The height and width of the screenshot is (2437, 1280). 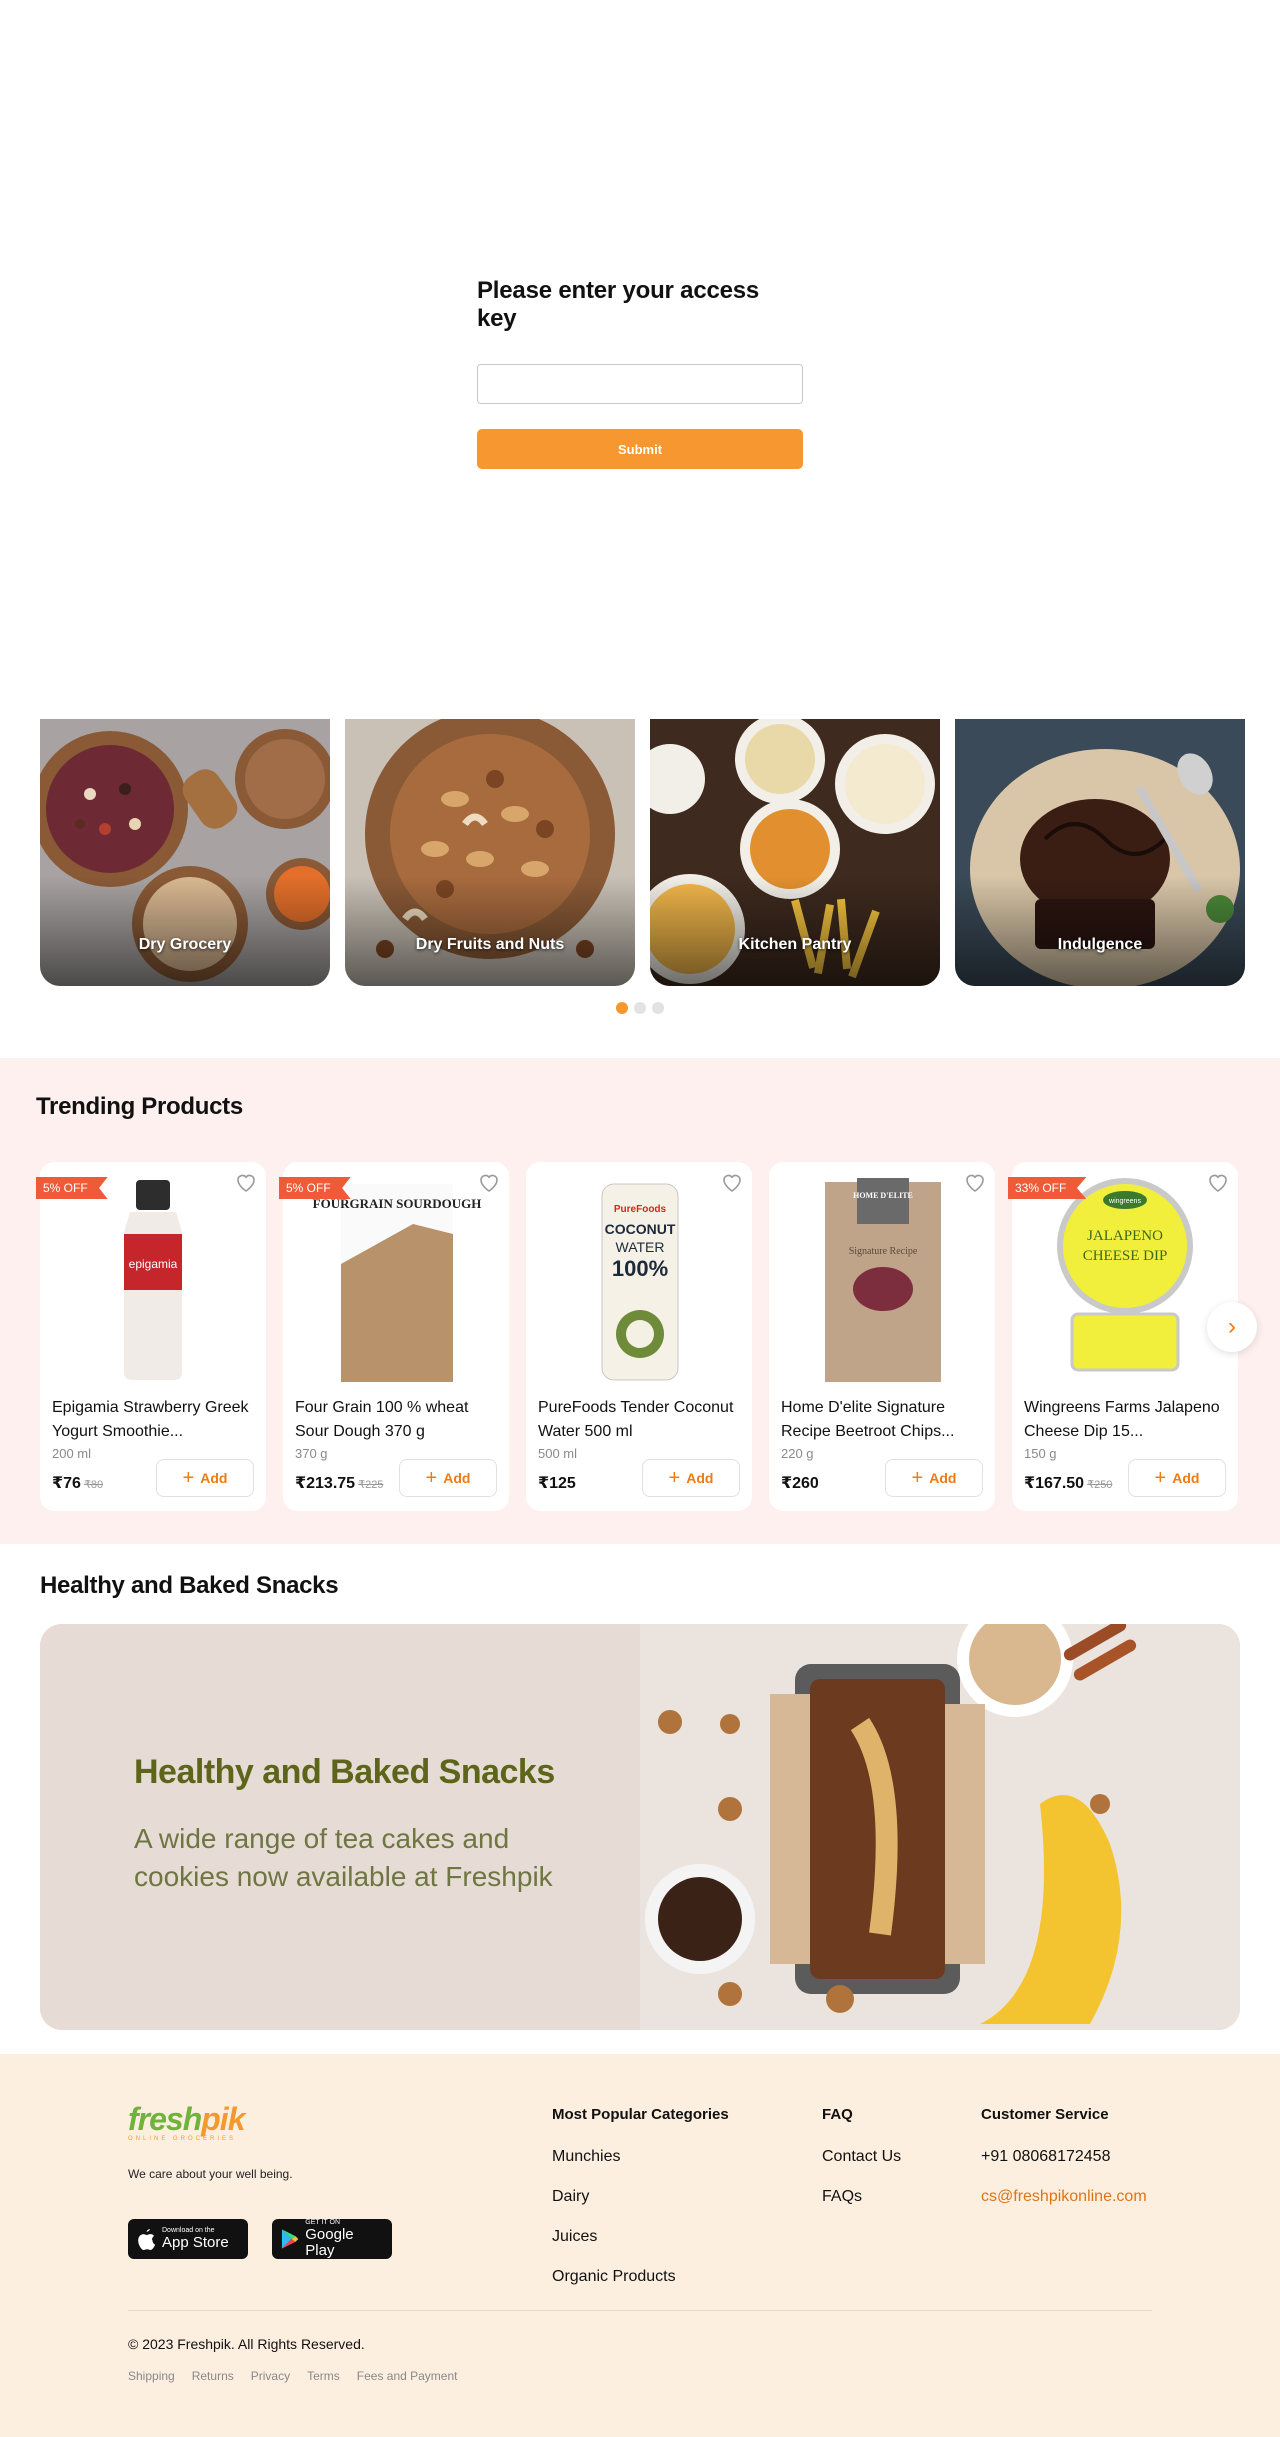 What do you see at coordinates (639, 1420) in the screenshot?
I see `product-name: PureFoods Tender Coconut Water 500 ml` at bounding box center [639, 1420].